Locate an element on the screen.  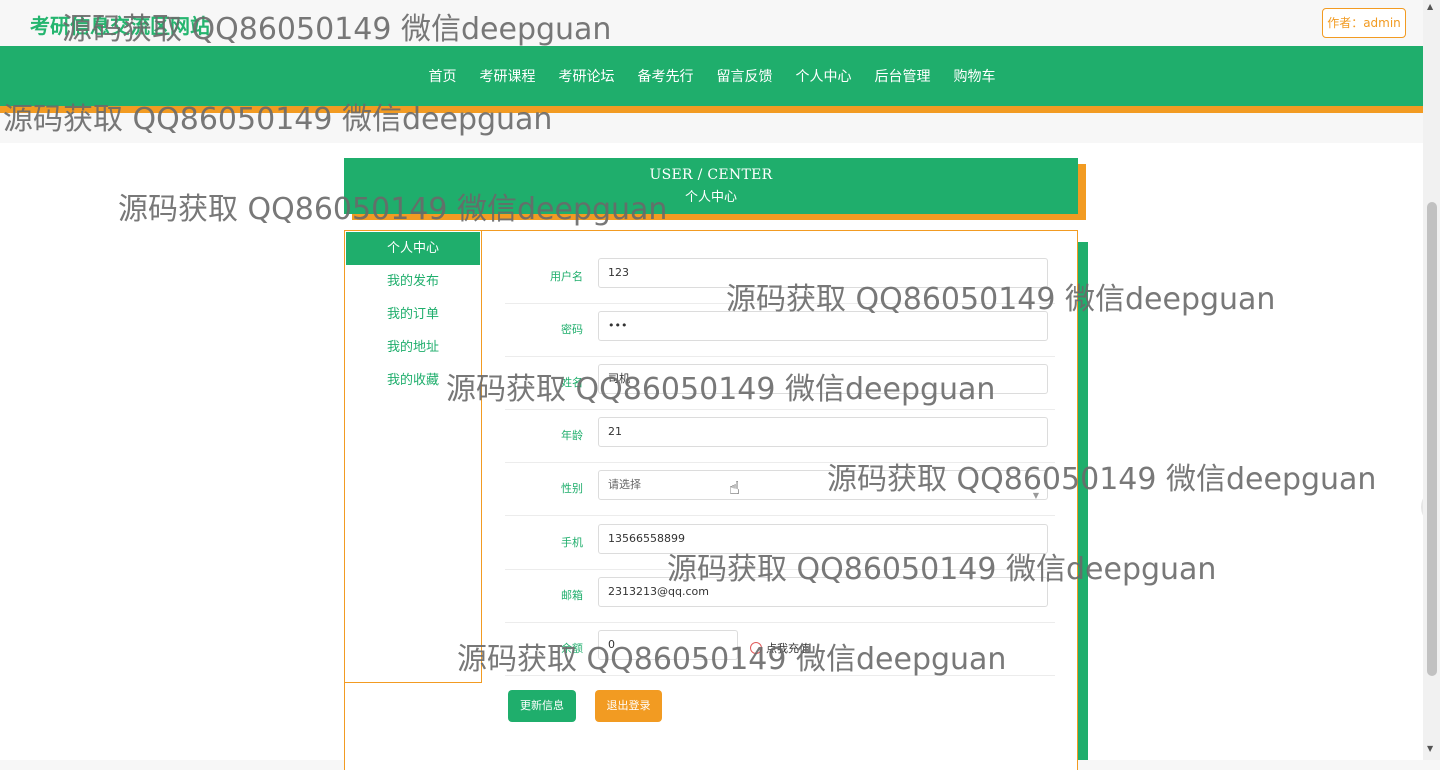
password-label: 密码 is located at coordinates (572, 329).